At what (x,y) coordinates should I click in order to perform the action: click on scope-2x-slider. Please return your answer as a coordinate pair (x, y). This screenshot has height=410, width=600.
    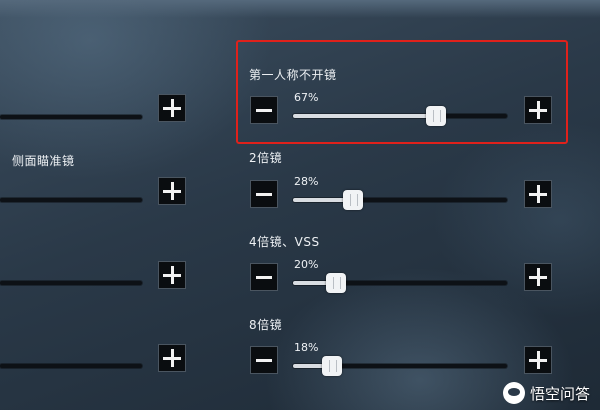
    Looking at the image, I should click on (400, 200).